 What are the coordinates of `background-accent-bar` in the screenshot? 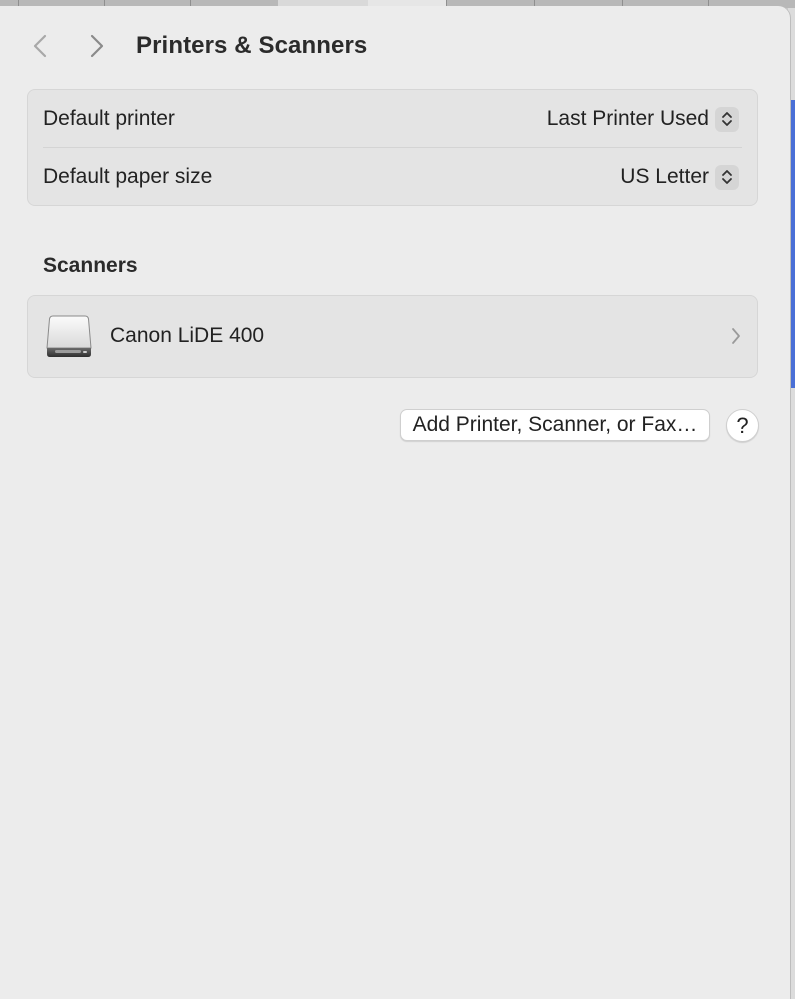 It's located at (792, 244).